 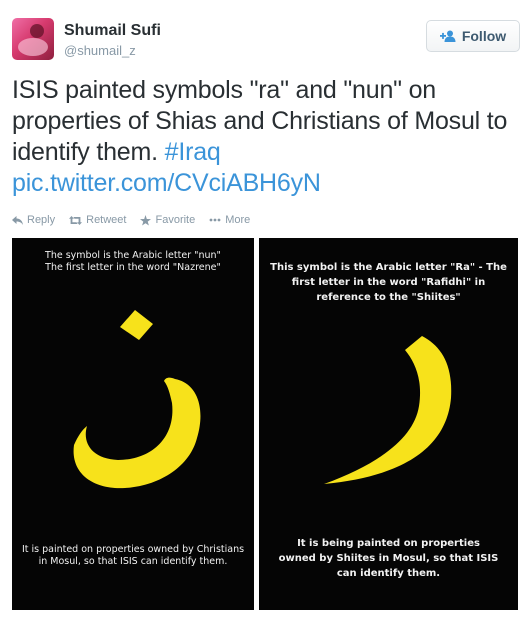 What do you see at coordinates (388, 543) in the screenshot?
I see `caption-line: It is being painted on properties` at bounding box center [388, 543].